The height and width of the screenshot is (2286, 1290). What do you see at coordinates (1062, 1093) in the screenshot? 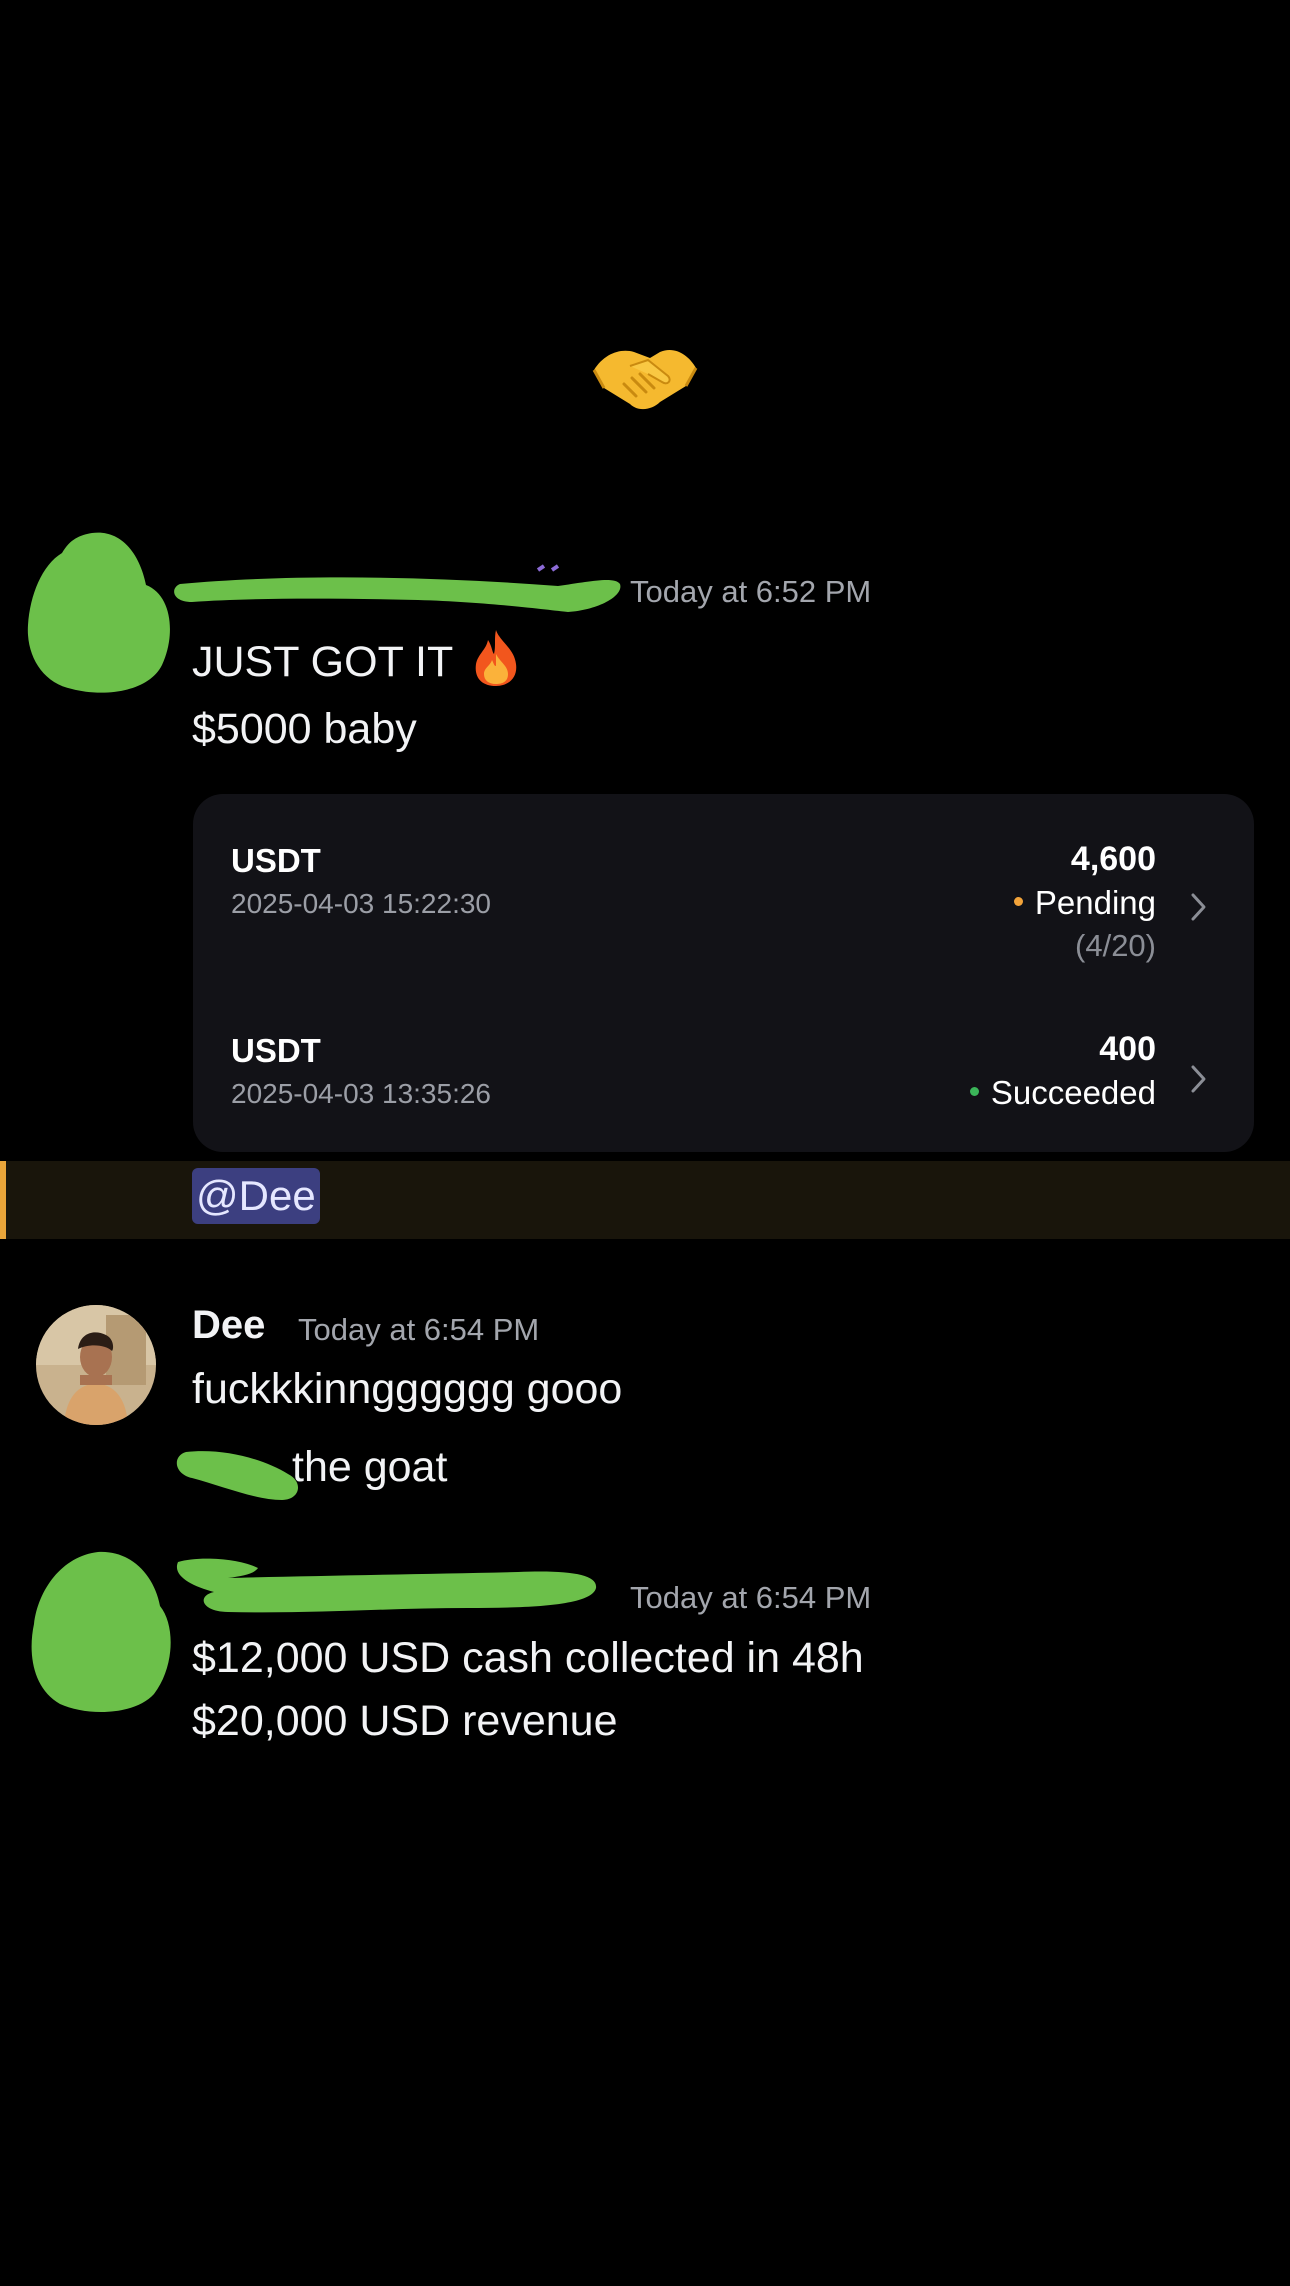
I see `transaction-status: Succeeded` at bounding box center [1062, 1093].